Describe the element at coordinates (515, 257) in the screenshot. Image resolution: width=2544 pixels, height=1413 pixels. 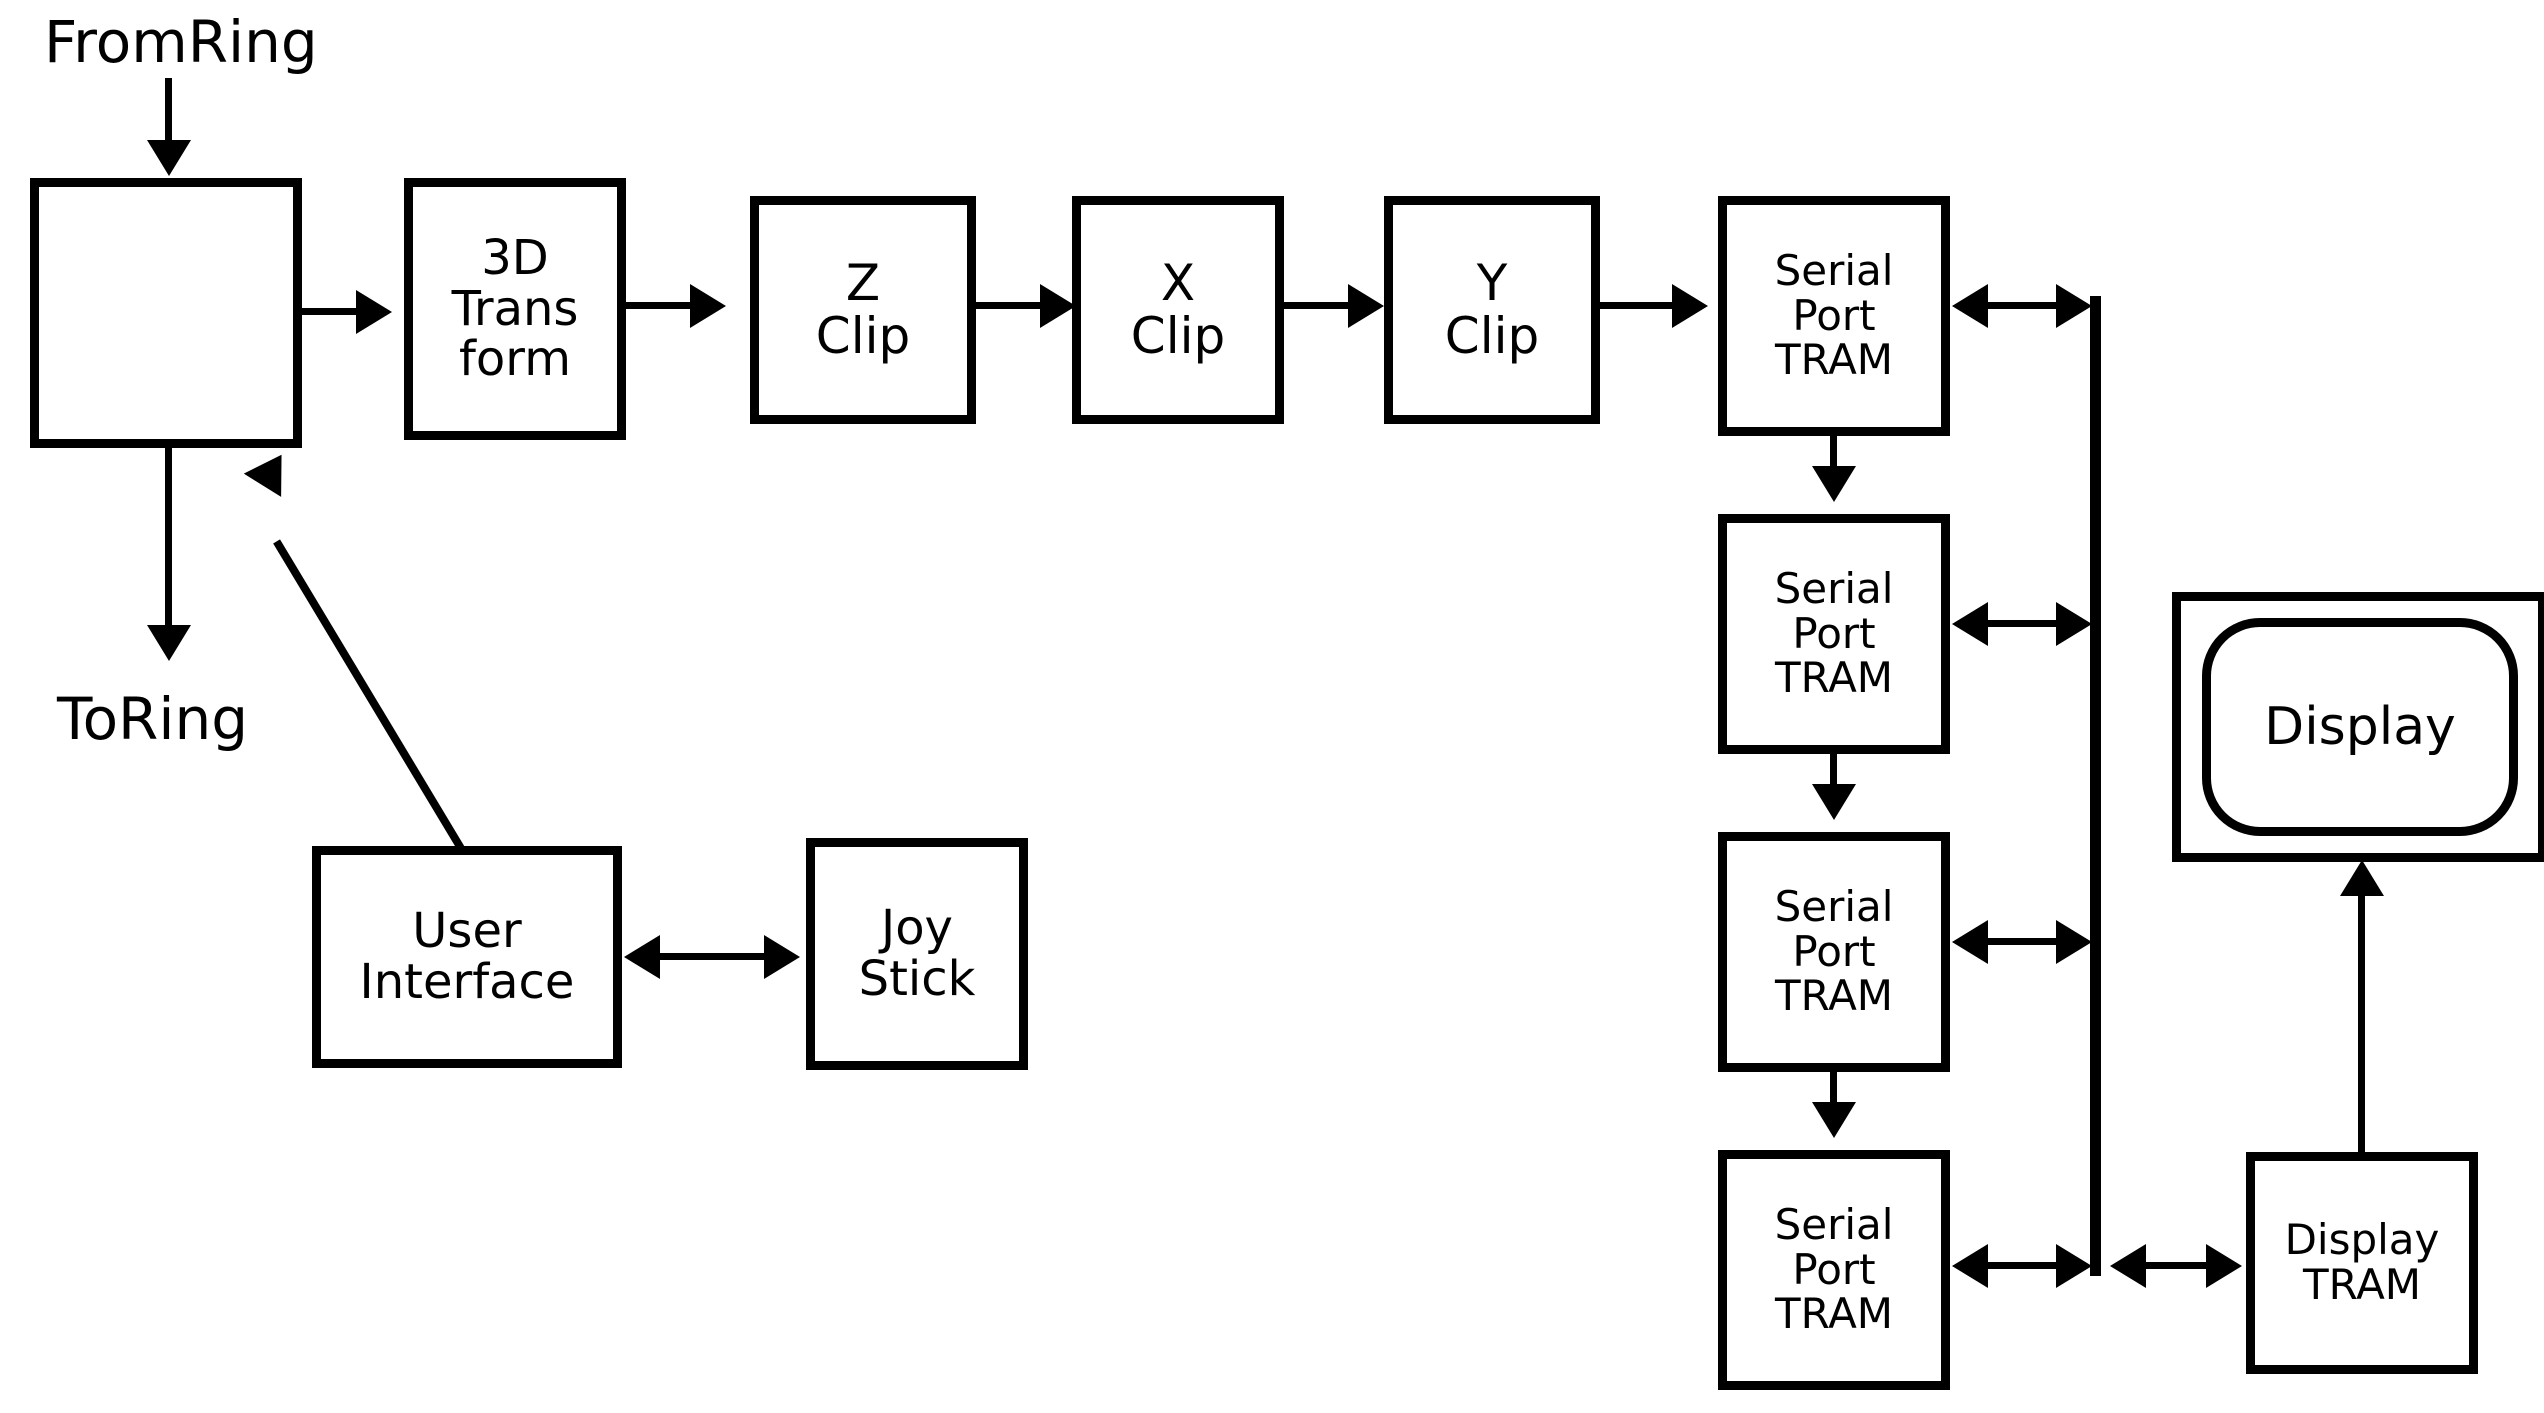
I see `block-3d-transform-line-1: 3D` at that location.